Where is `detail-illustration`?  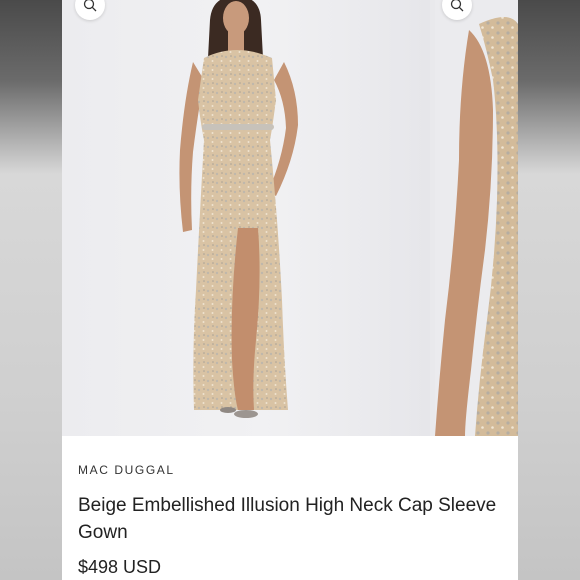
detail-illustration is located at coordinates (476, 226).